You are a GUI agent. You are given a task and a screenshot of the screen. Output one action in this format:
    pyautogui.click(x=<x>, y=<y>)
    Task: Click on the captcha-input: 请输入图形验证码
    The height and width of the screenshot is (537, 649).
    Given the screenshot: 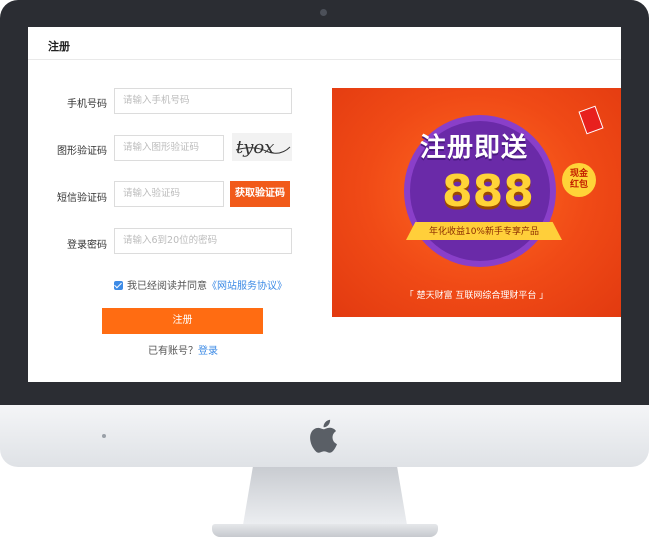 What is the action you would take?
    pyautogui.click(x=169, y=148)
    